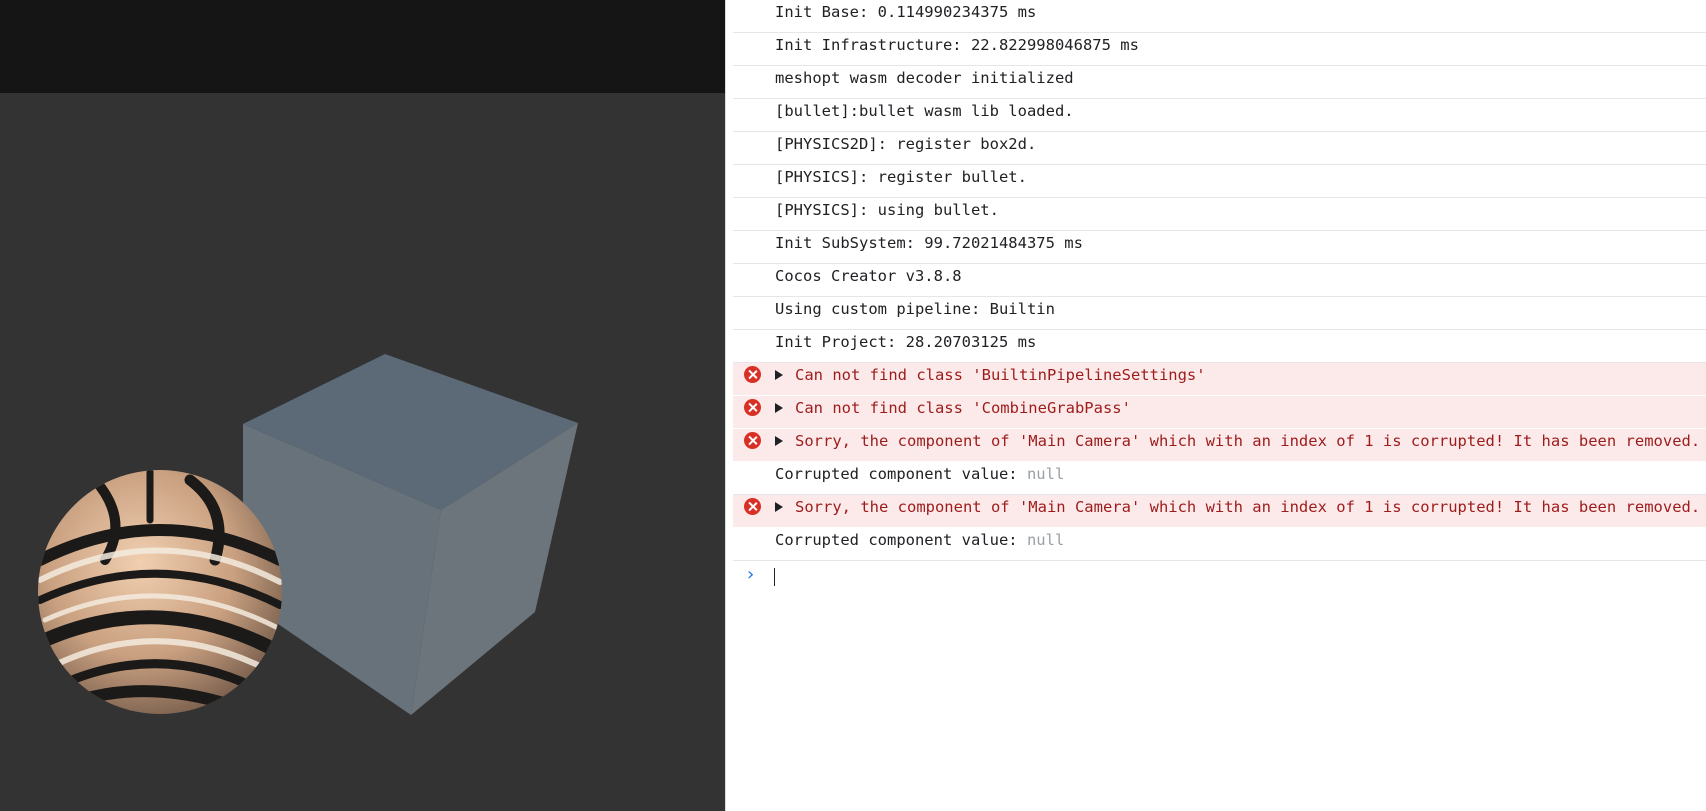 The height and width of the screenshot is (811, 1706). What do you see at coordinates (410, 534) in the screenshot?
I see `cube-mesh` at bounding box center [410, 534].